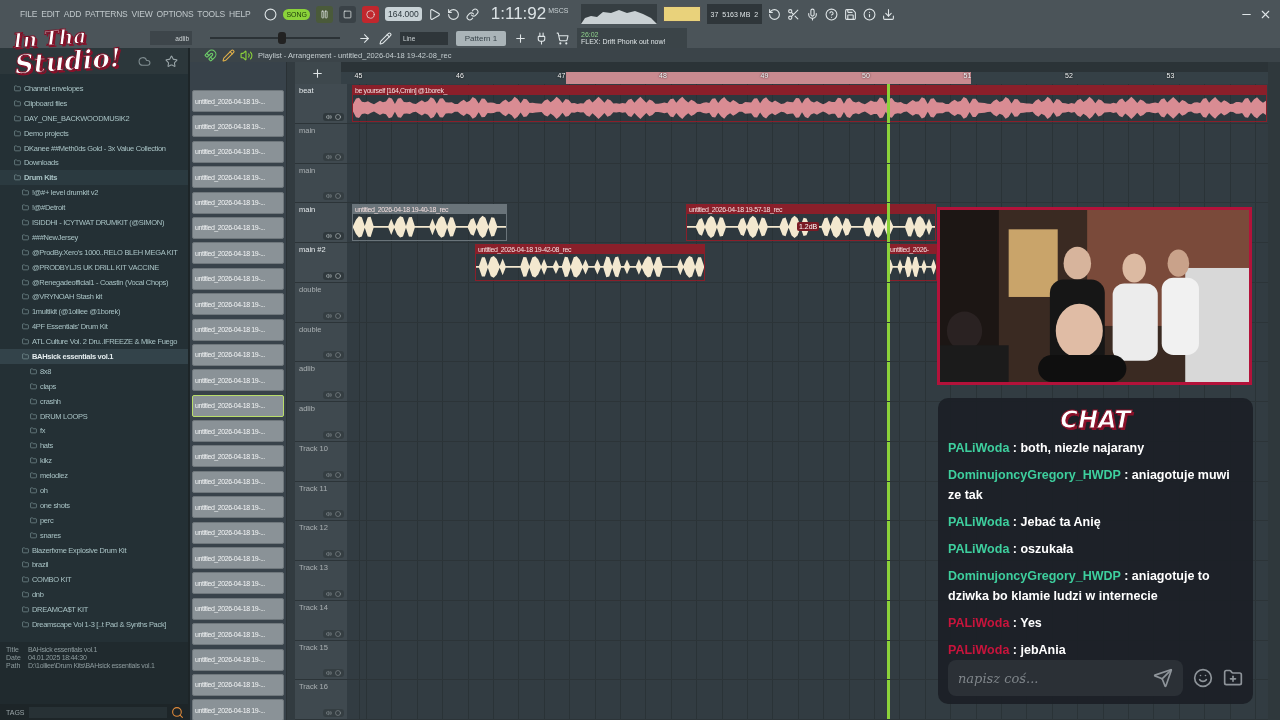 The image size is (1280, 720). What do you see at coordinates (281, 38) in the screenshot?
I see `slider-thumb` at bounding box center [281, 38].